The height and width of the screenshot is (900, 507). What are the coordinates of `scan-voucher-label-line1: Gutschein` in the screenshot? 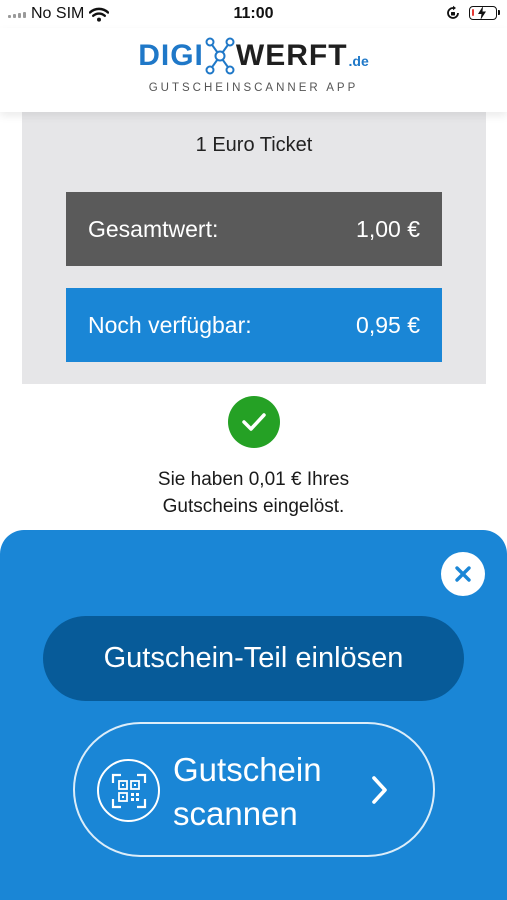 It's located at (247, 769).